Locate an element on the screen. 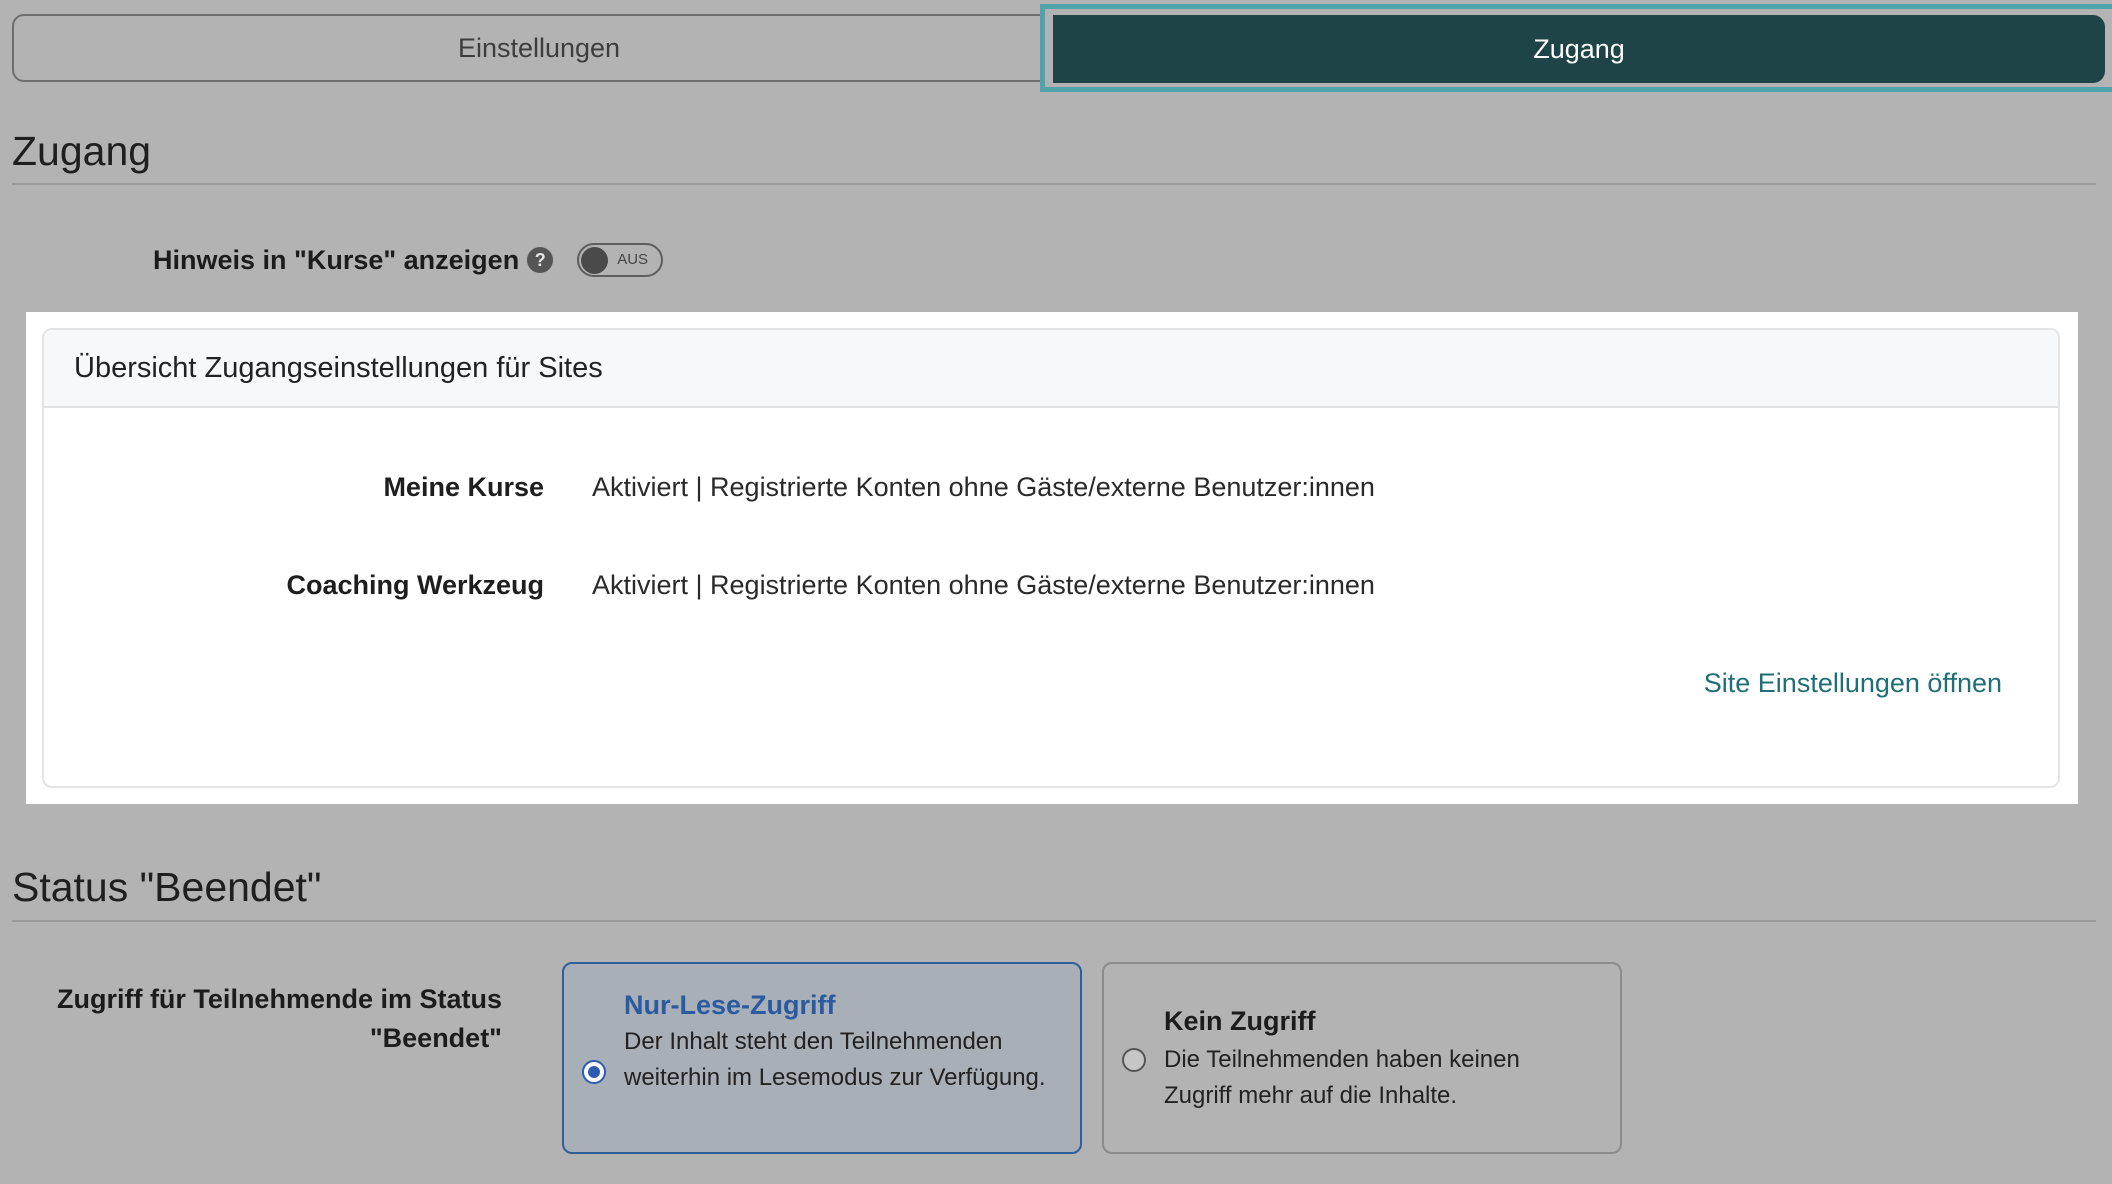  radio-no-access is located at coordinates (1134, 1060).